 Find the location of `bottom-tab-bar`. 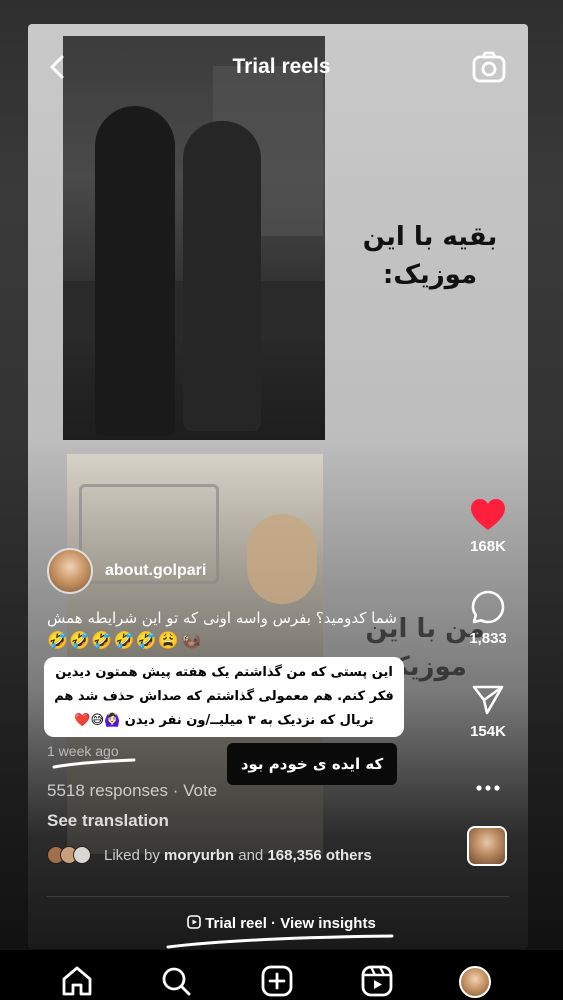

bottom-tab-bar is located at coordinates (281, 975).